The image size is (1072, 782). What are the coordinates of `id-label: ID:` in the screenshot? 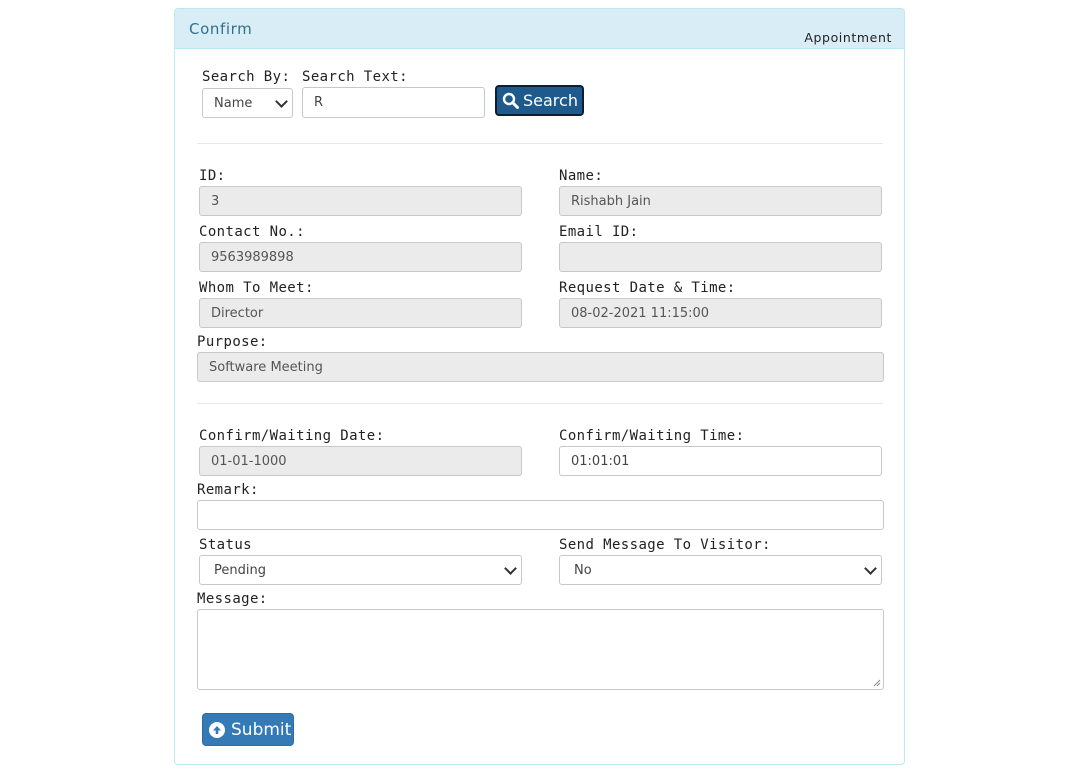 It's located at (212, 176).